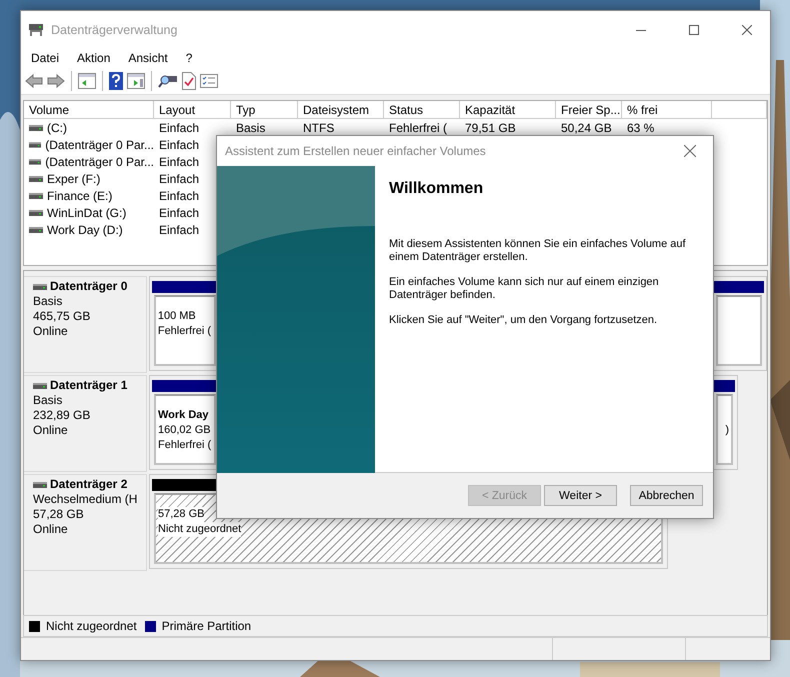  I want to click on maximize-icon, so click(694, 29).